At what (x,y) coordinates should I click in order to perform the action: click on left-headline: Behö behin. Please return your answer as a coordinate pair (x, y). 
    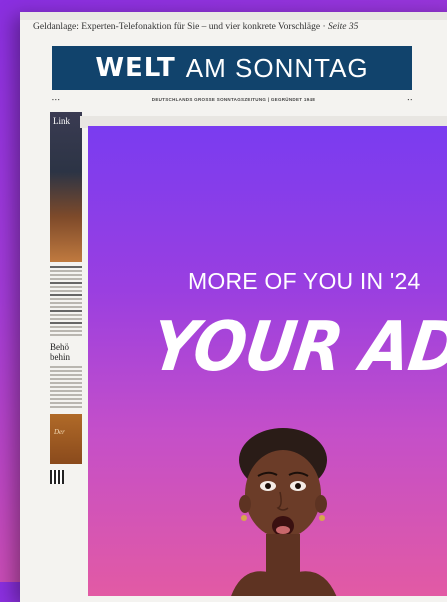
    Looking at the image, I should click on (60, 352).